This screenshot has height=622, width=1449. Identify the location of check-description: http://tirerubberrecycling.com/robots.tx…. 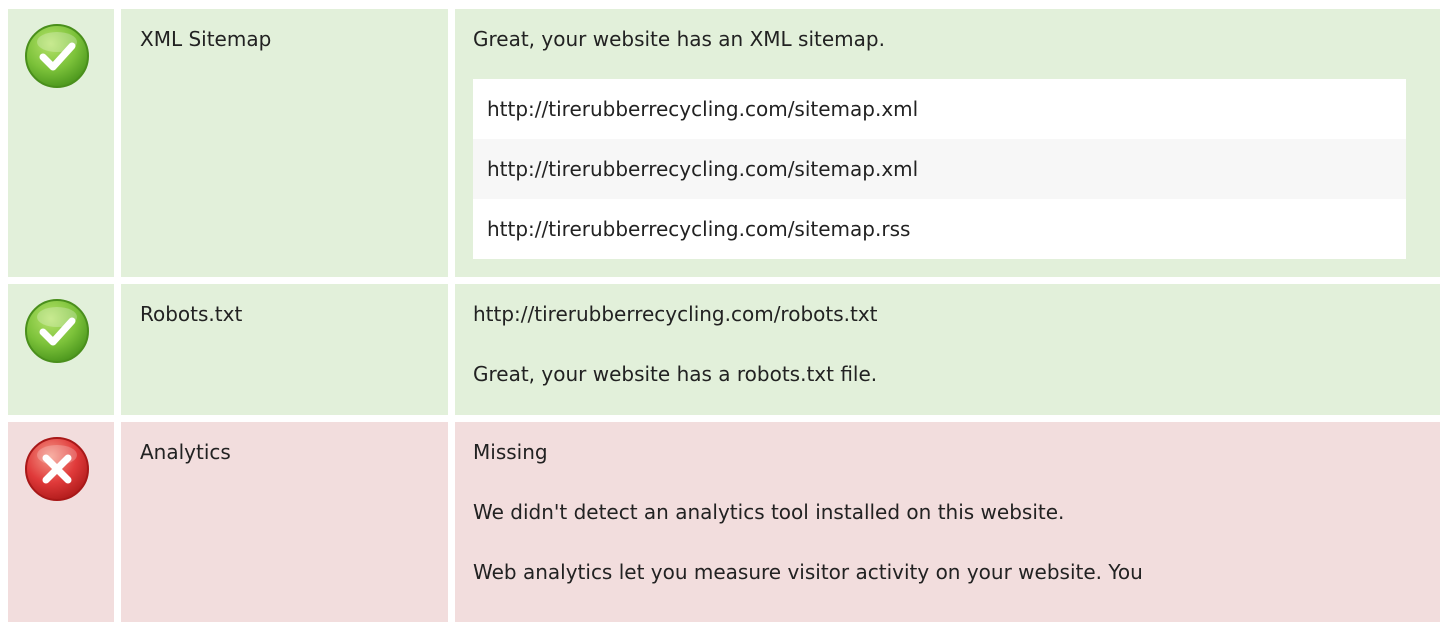
(947, 349).